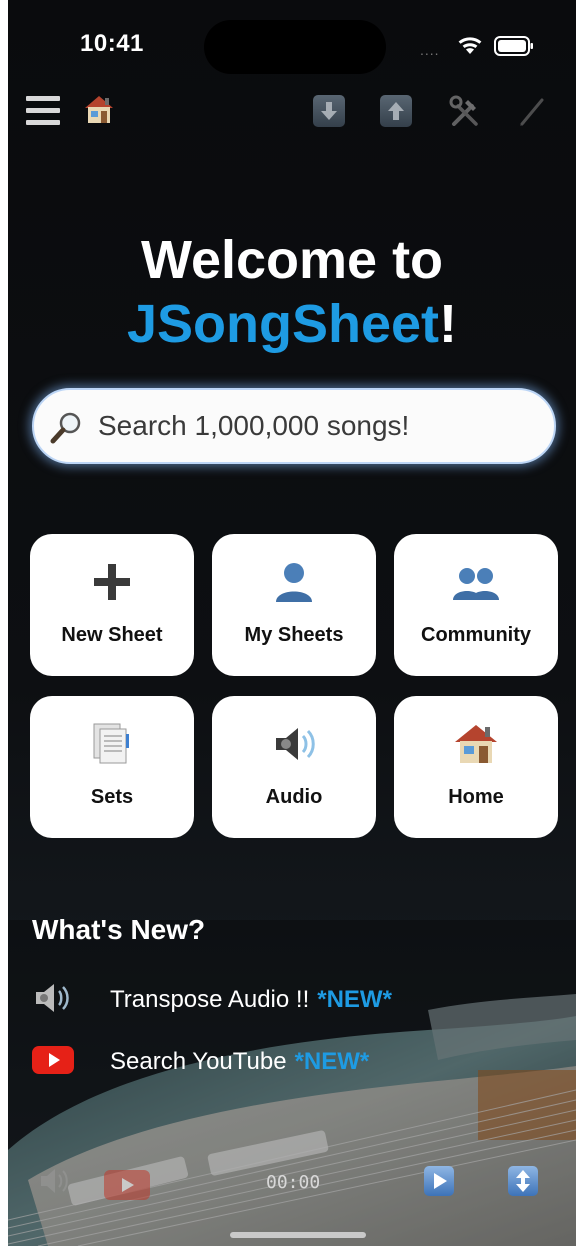 The width and height of the screenshot is (576, 1246). What do you see at coordinates (465, 111) in the screenshot?
I see `tools-icon` at bounding box center [465, 111].